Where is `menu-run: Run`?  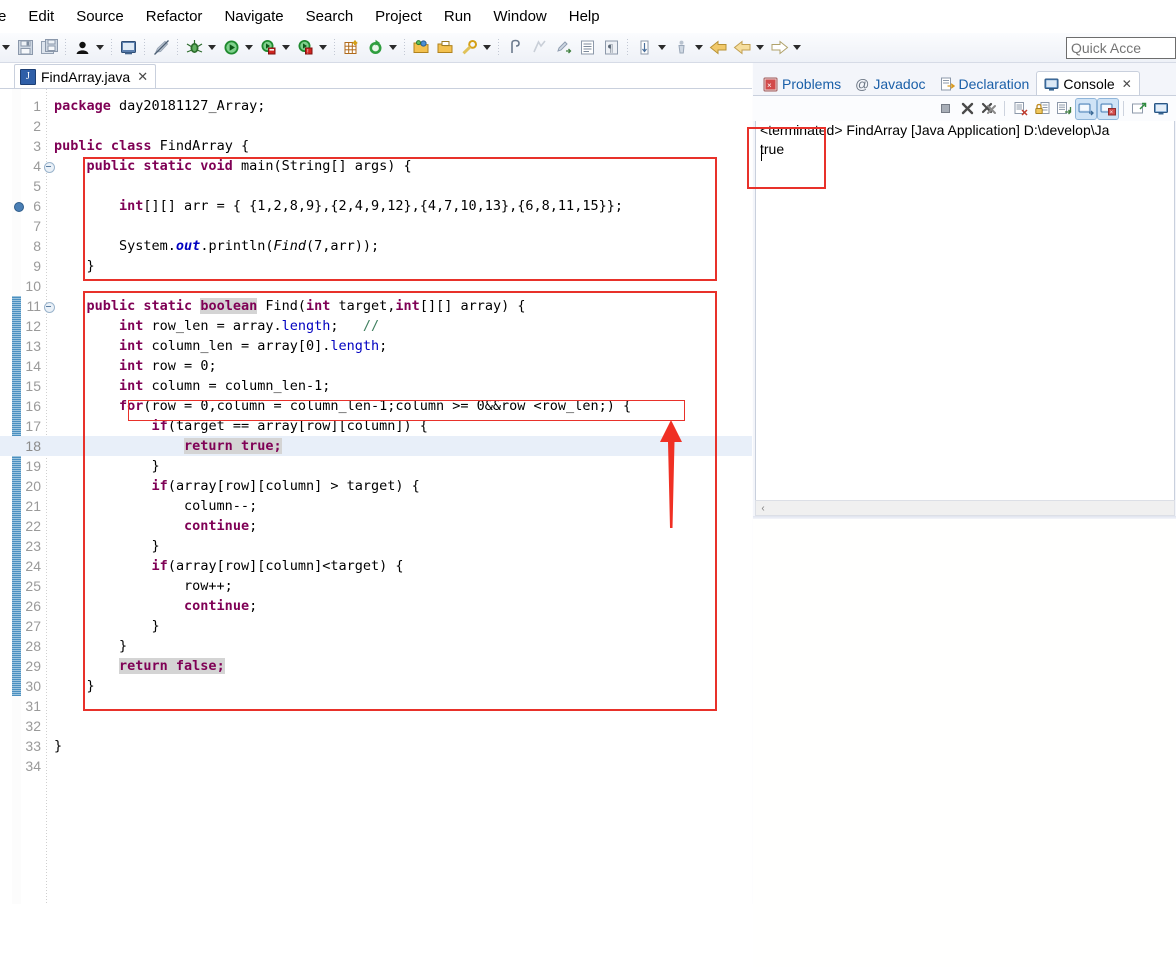 menu-run: Run is located at coordinates (458, 16).